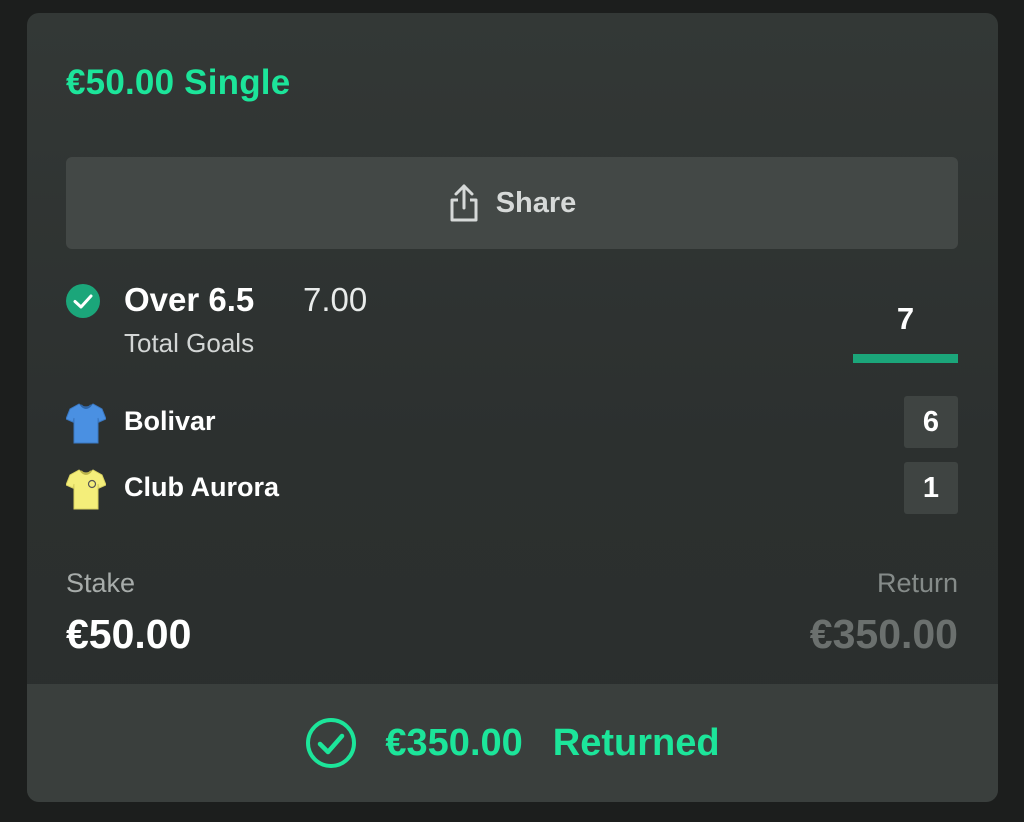  I want to click on team-row: Club Aurora 1, so click(512, 488).